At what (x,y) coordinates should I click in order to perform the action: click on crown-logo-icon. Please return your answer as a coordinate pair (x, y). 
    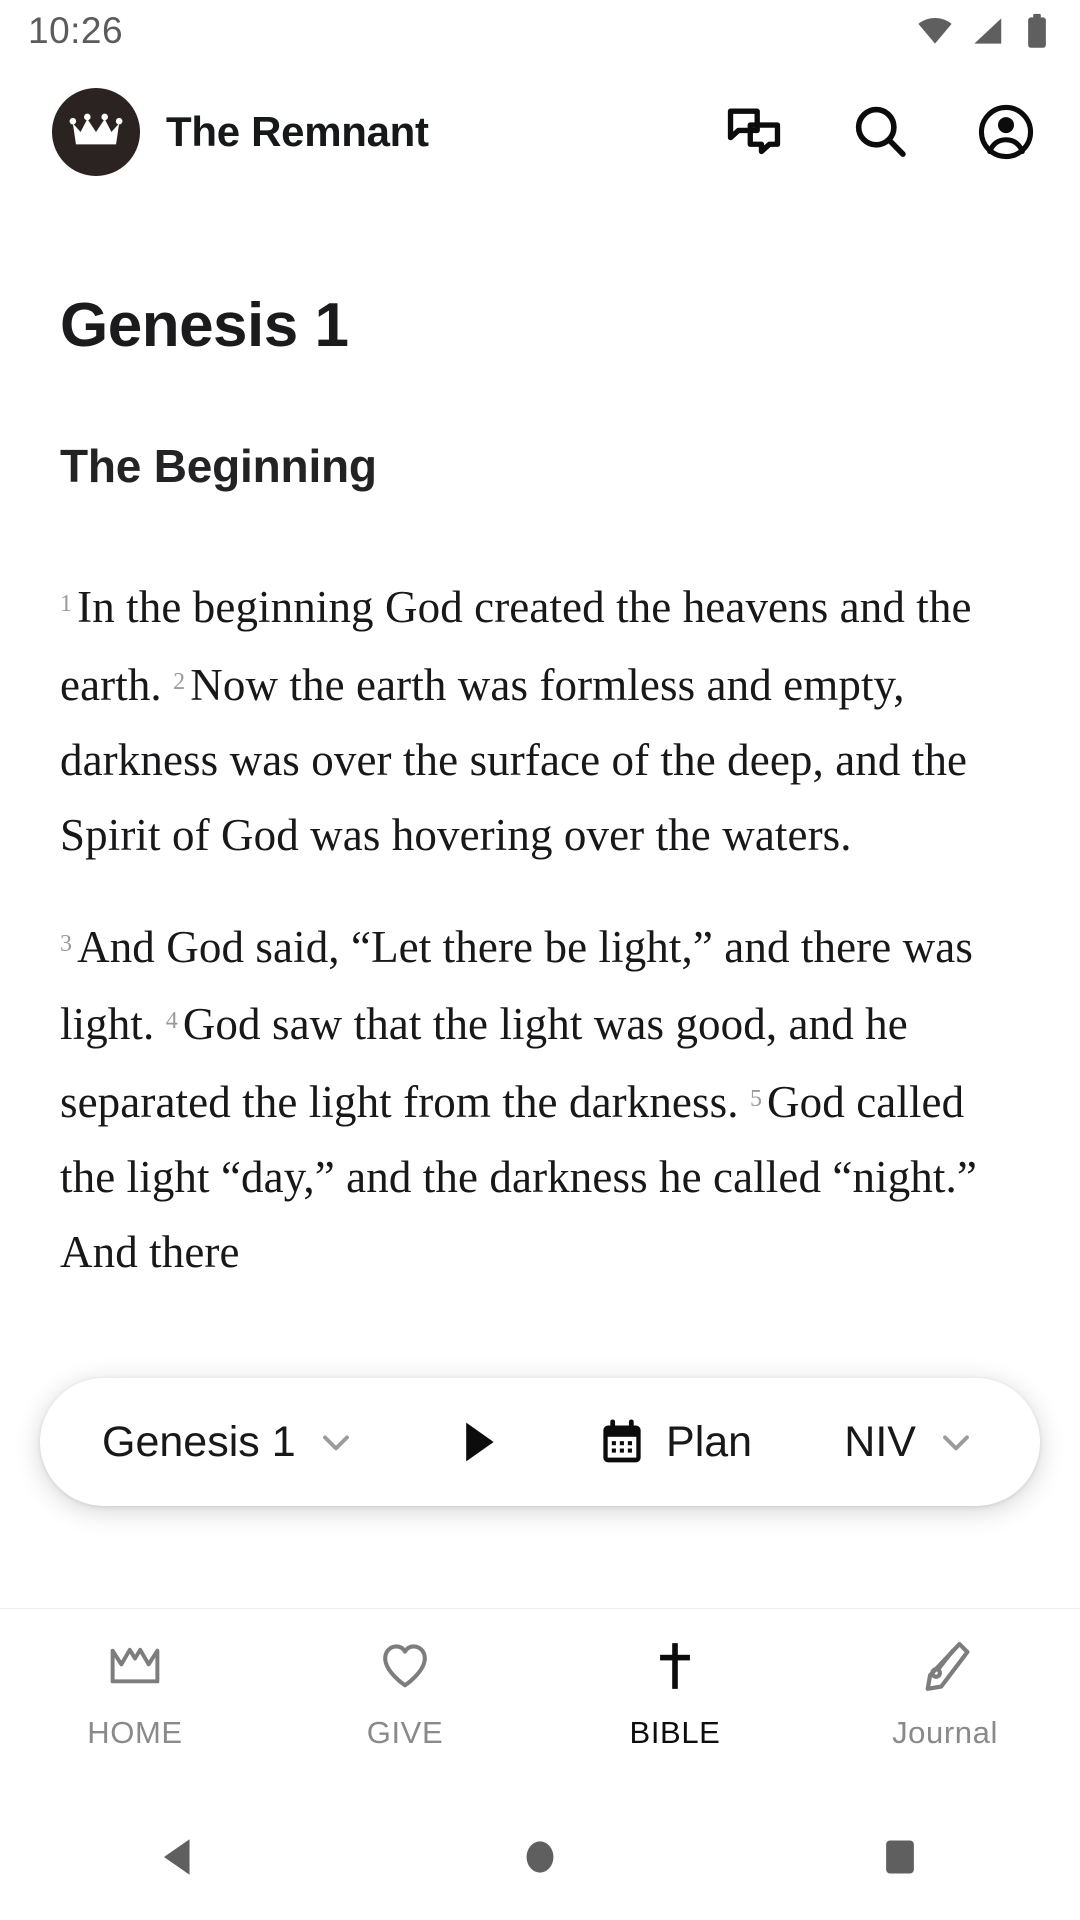
    Looking at the image, I should click on (96, 132).